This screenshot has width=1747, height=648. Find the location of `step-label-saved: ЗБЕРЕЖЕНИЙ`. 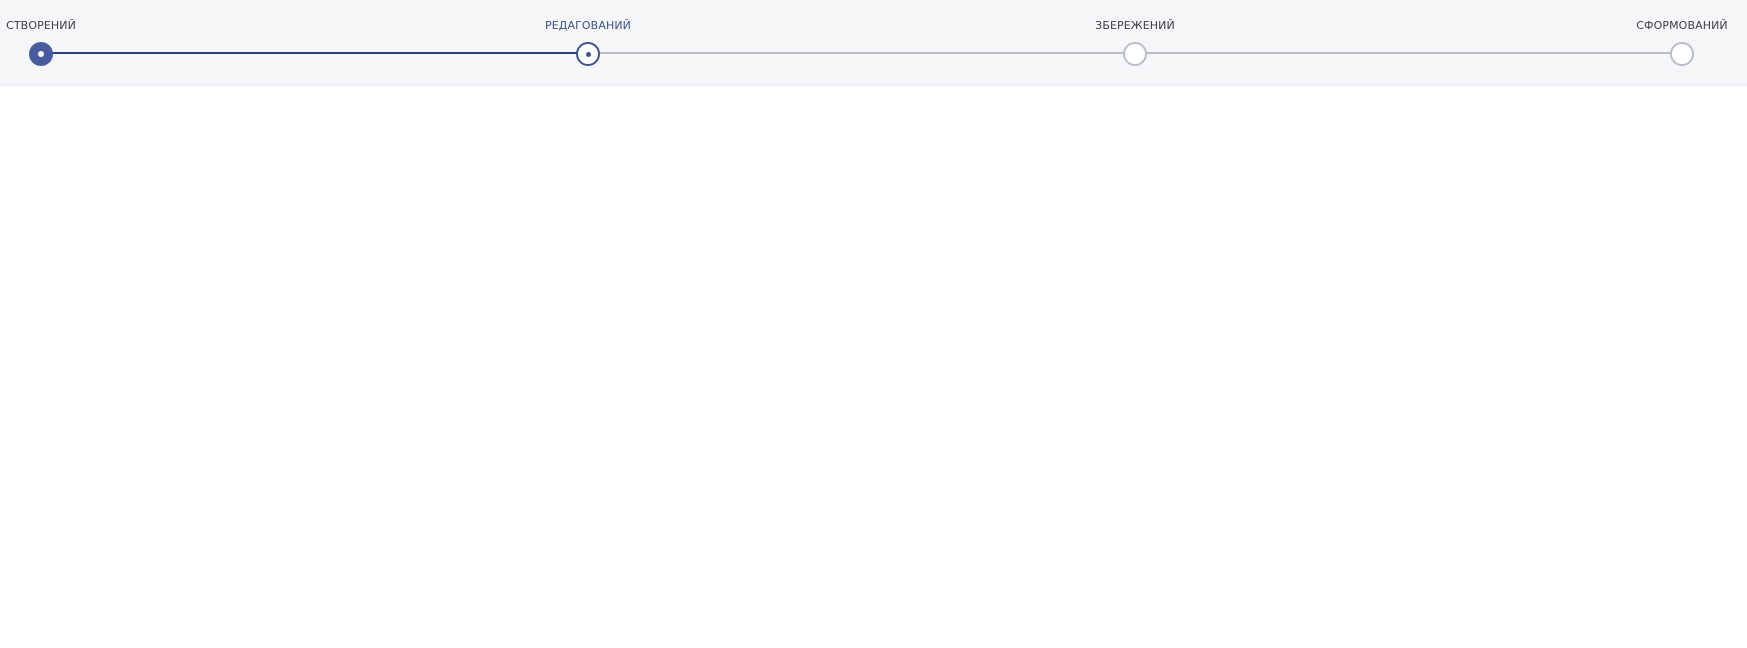

step-label-saved: ЗБЕРЕЖЕНИЙ is located at coordinates (1135, 25).